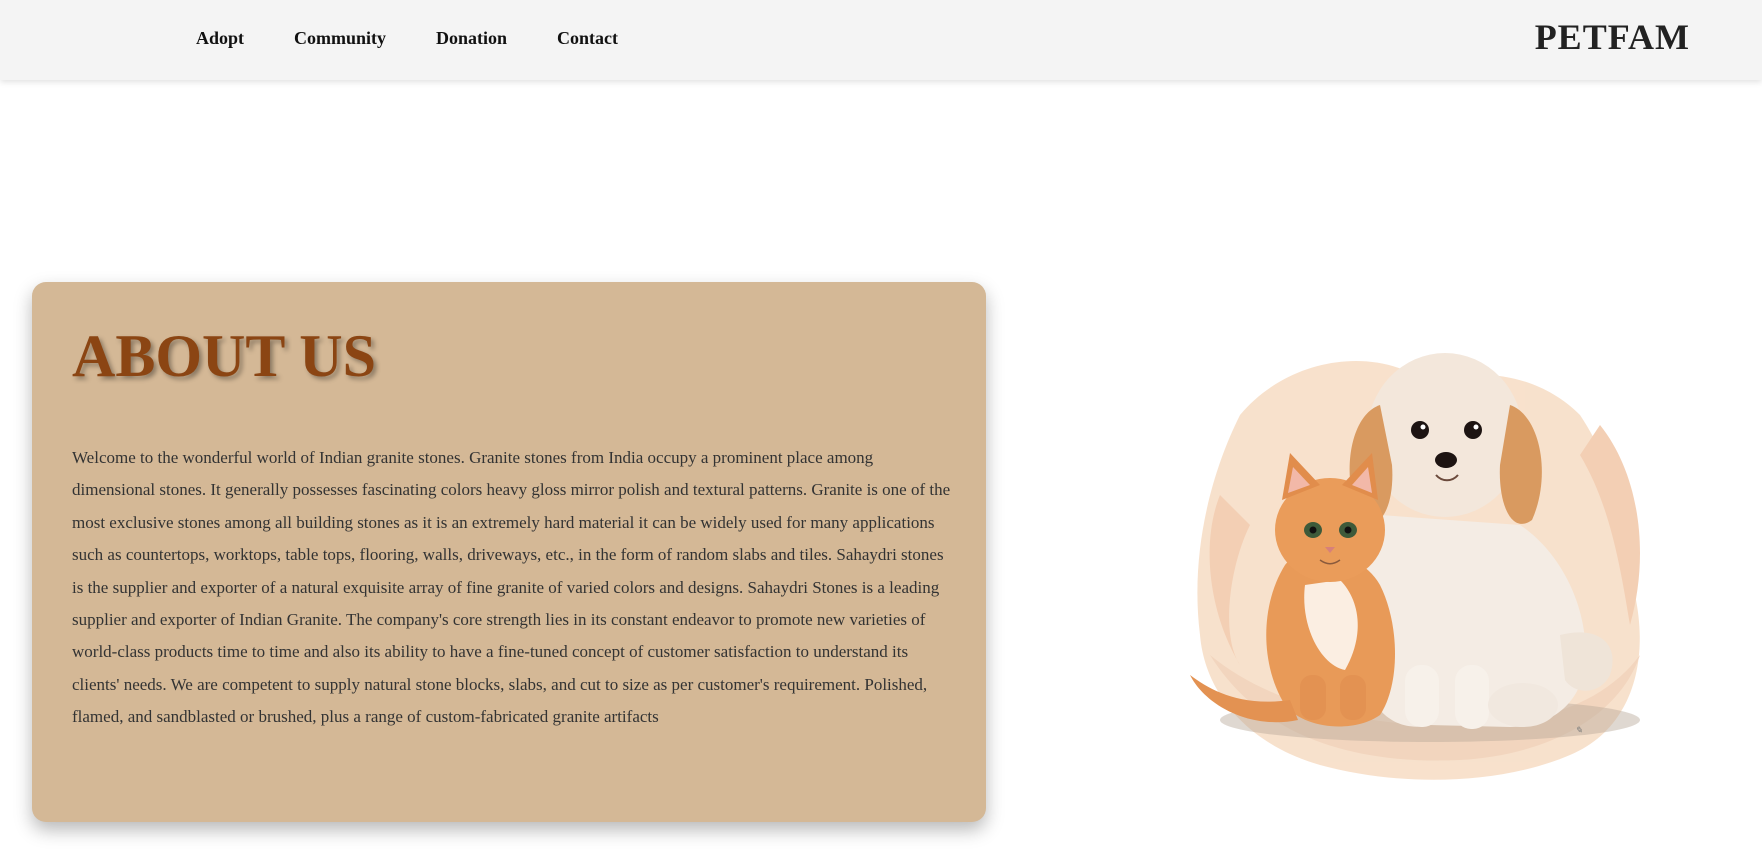  I want to click on brand-logo: PETFAM, so click(1612, 37).